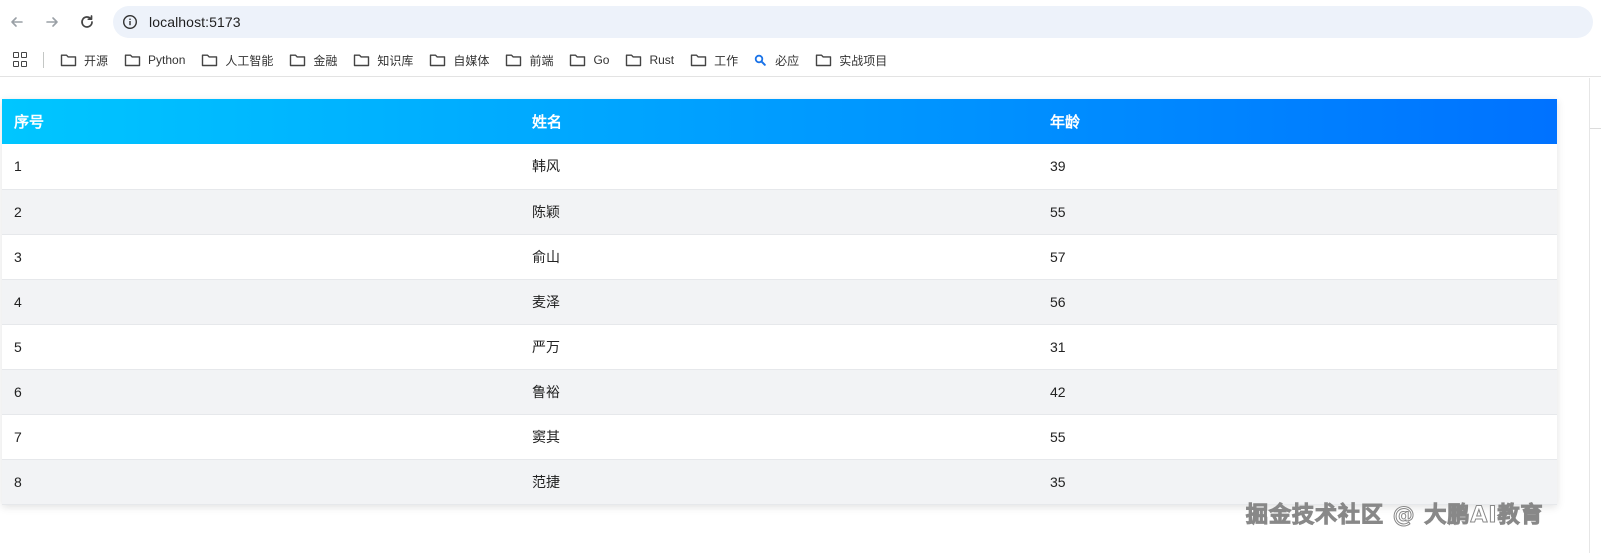  I want to click on cell-index: 3, so click(18, 256).